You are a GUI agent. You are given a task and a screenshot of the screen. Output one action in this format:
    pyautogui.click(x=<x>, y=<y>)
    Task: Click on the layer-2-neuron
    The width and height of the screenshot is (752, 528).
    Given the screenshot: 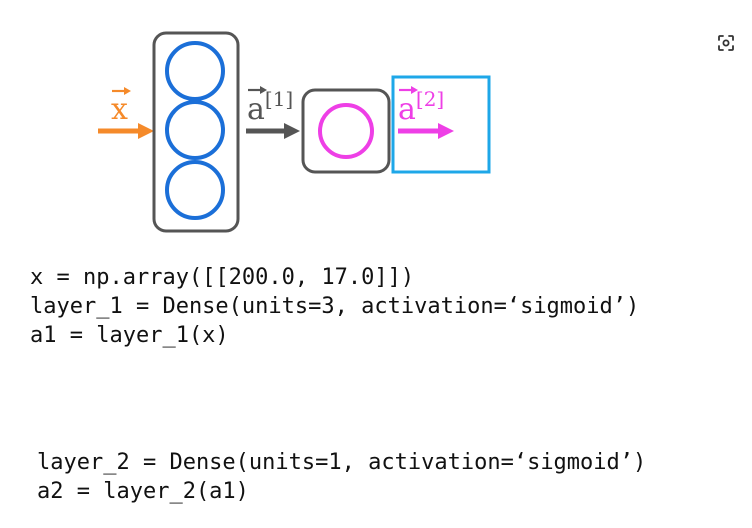 What is the action you would take?
    pyautogui.click(x=346, y=131)
    